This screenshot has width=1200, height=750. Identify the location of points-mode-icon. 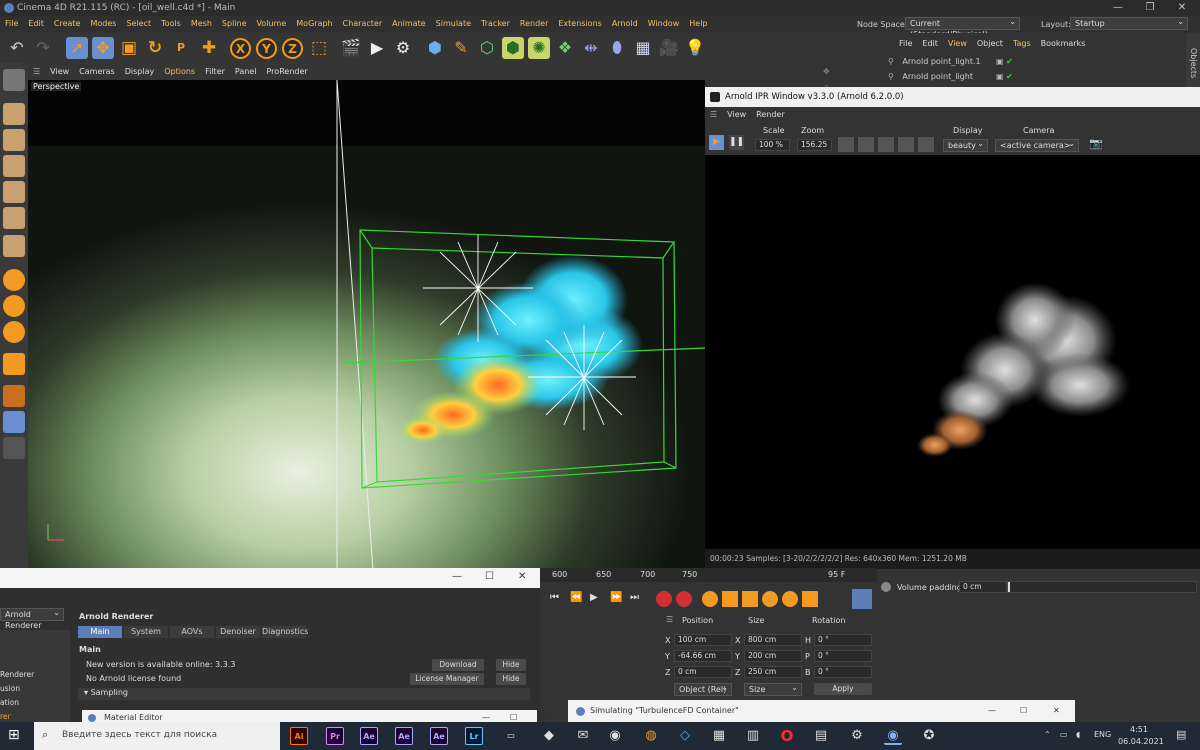
(14, 166).